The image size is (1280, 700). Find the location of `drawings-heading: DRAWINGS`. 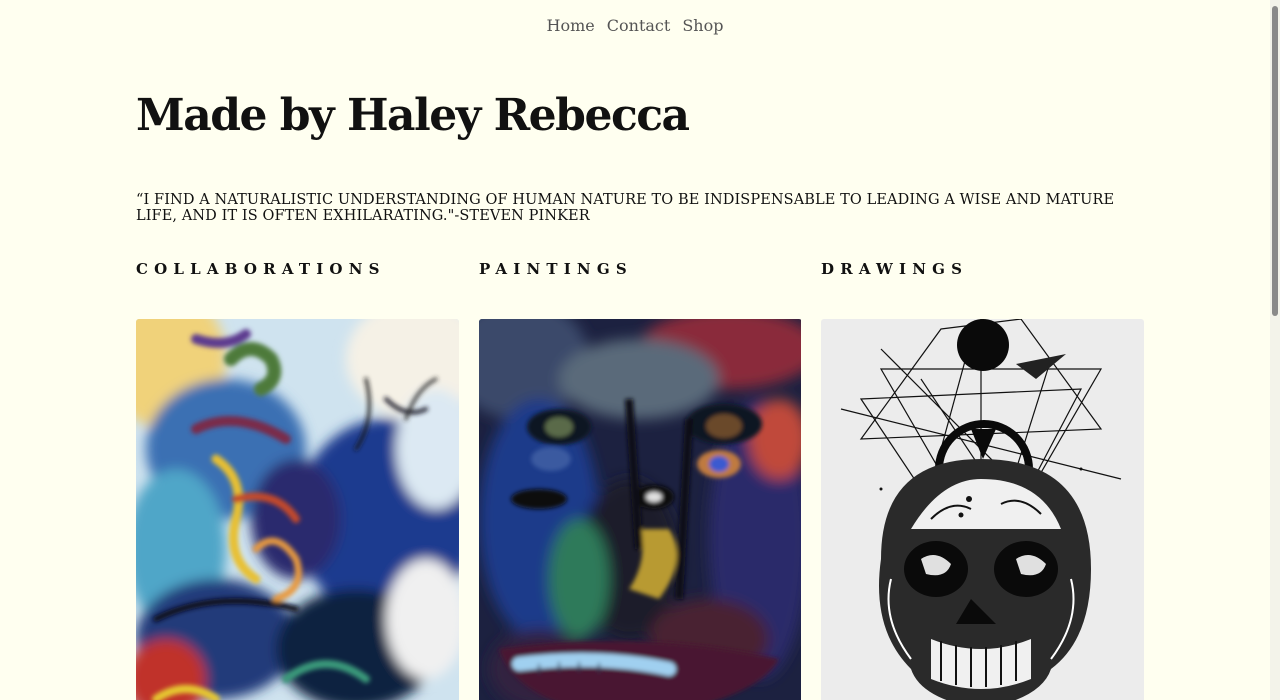

drawings-heading: DRAWINGS is located at coordinates (894, 269).